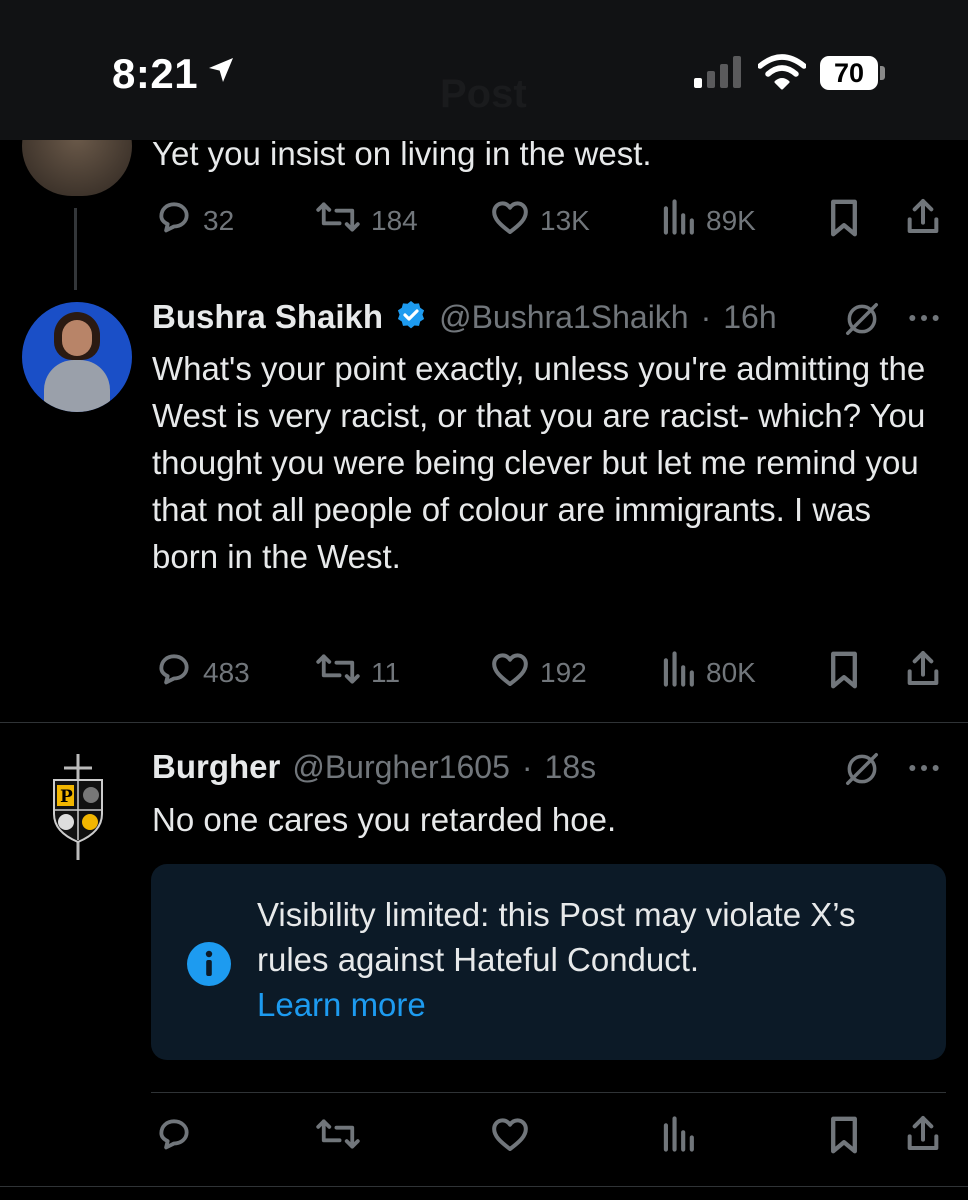 This screenshot has width=968, height=1200. Describe the element at coordinates (782, 74) in the screenshot. I see `wifi-icon` at that location.